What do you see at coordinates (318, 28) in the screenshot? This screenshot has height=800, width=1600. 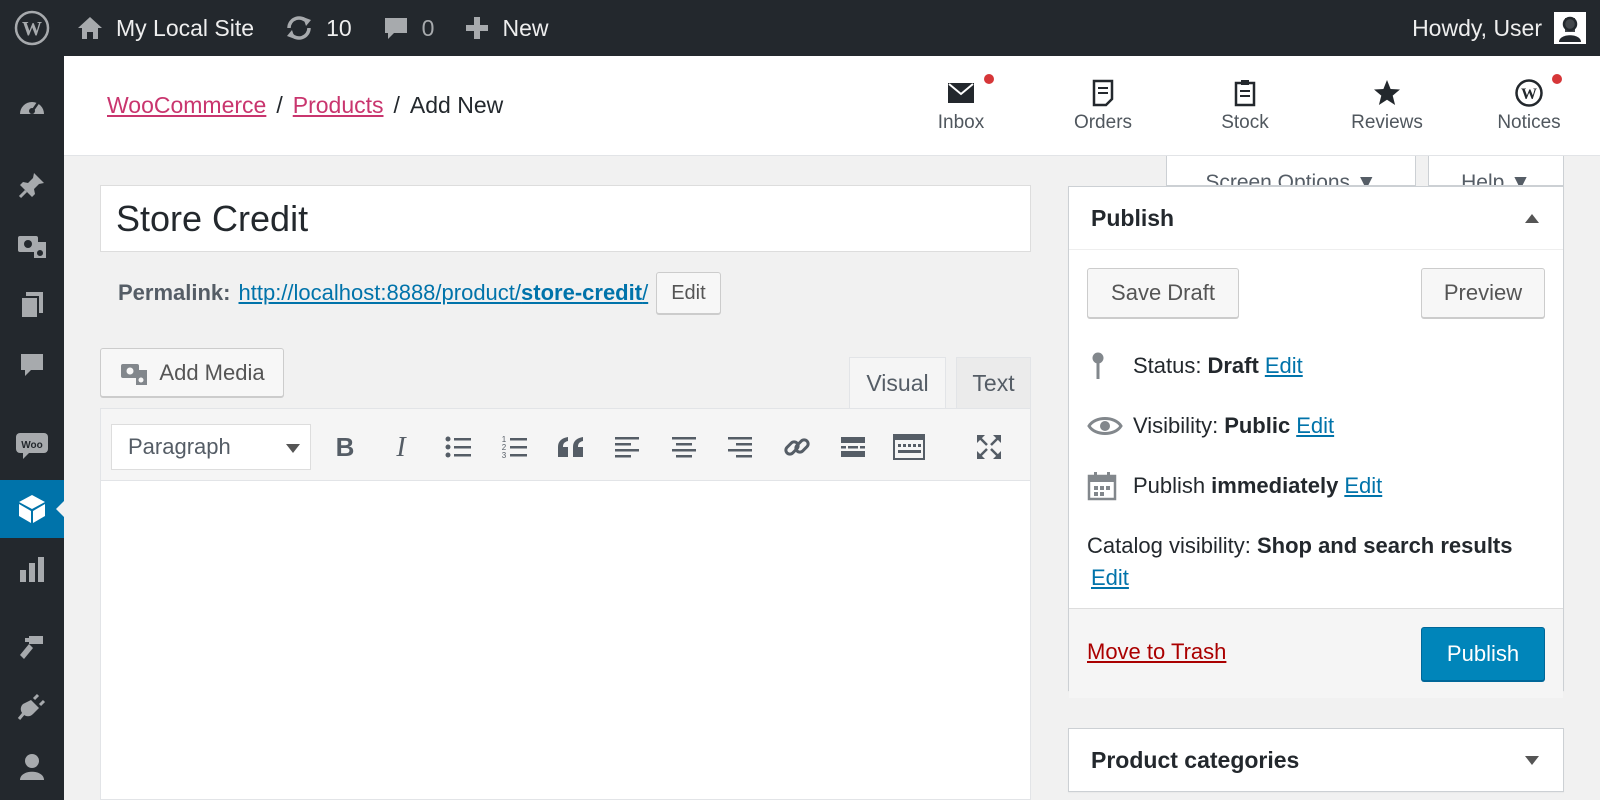 I see `updates-menu: 10` at bounding box center [318, 28].